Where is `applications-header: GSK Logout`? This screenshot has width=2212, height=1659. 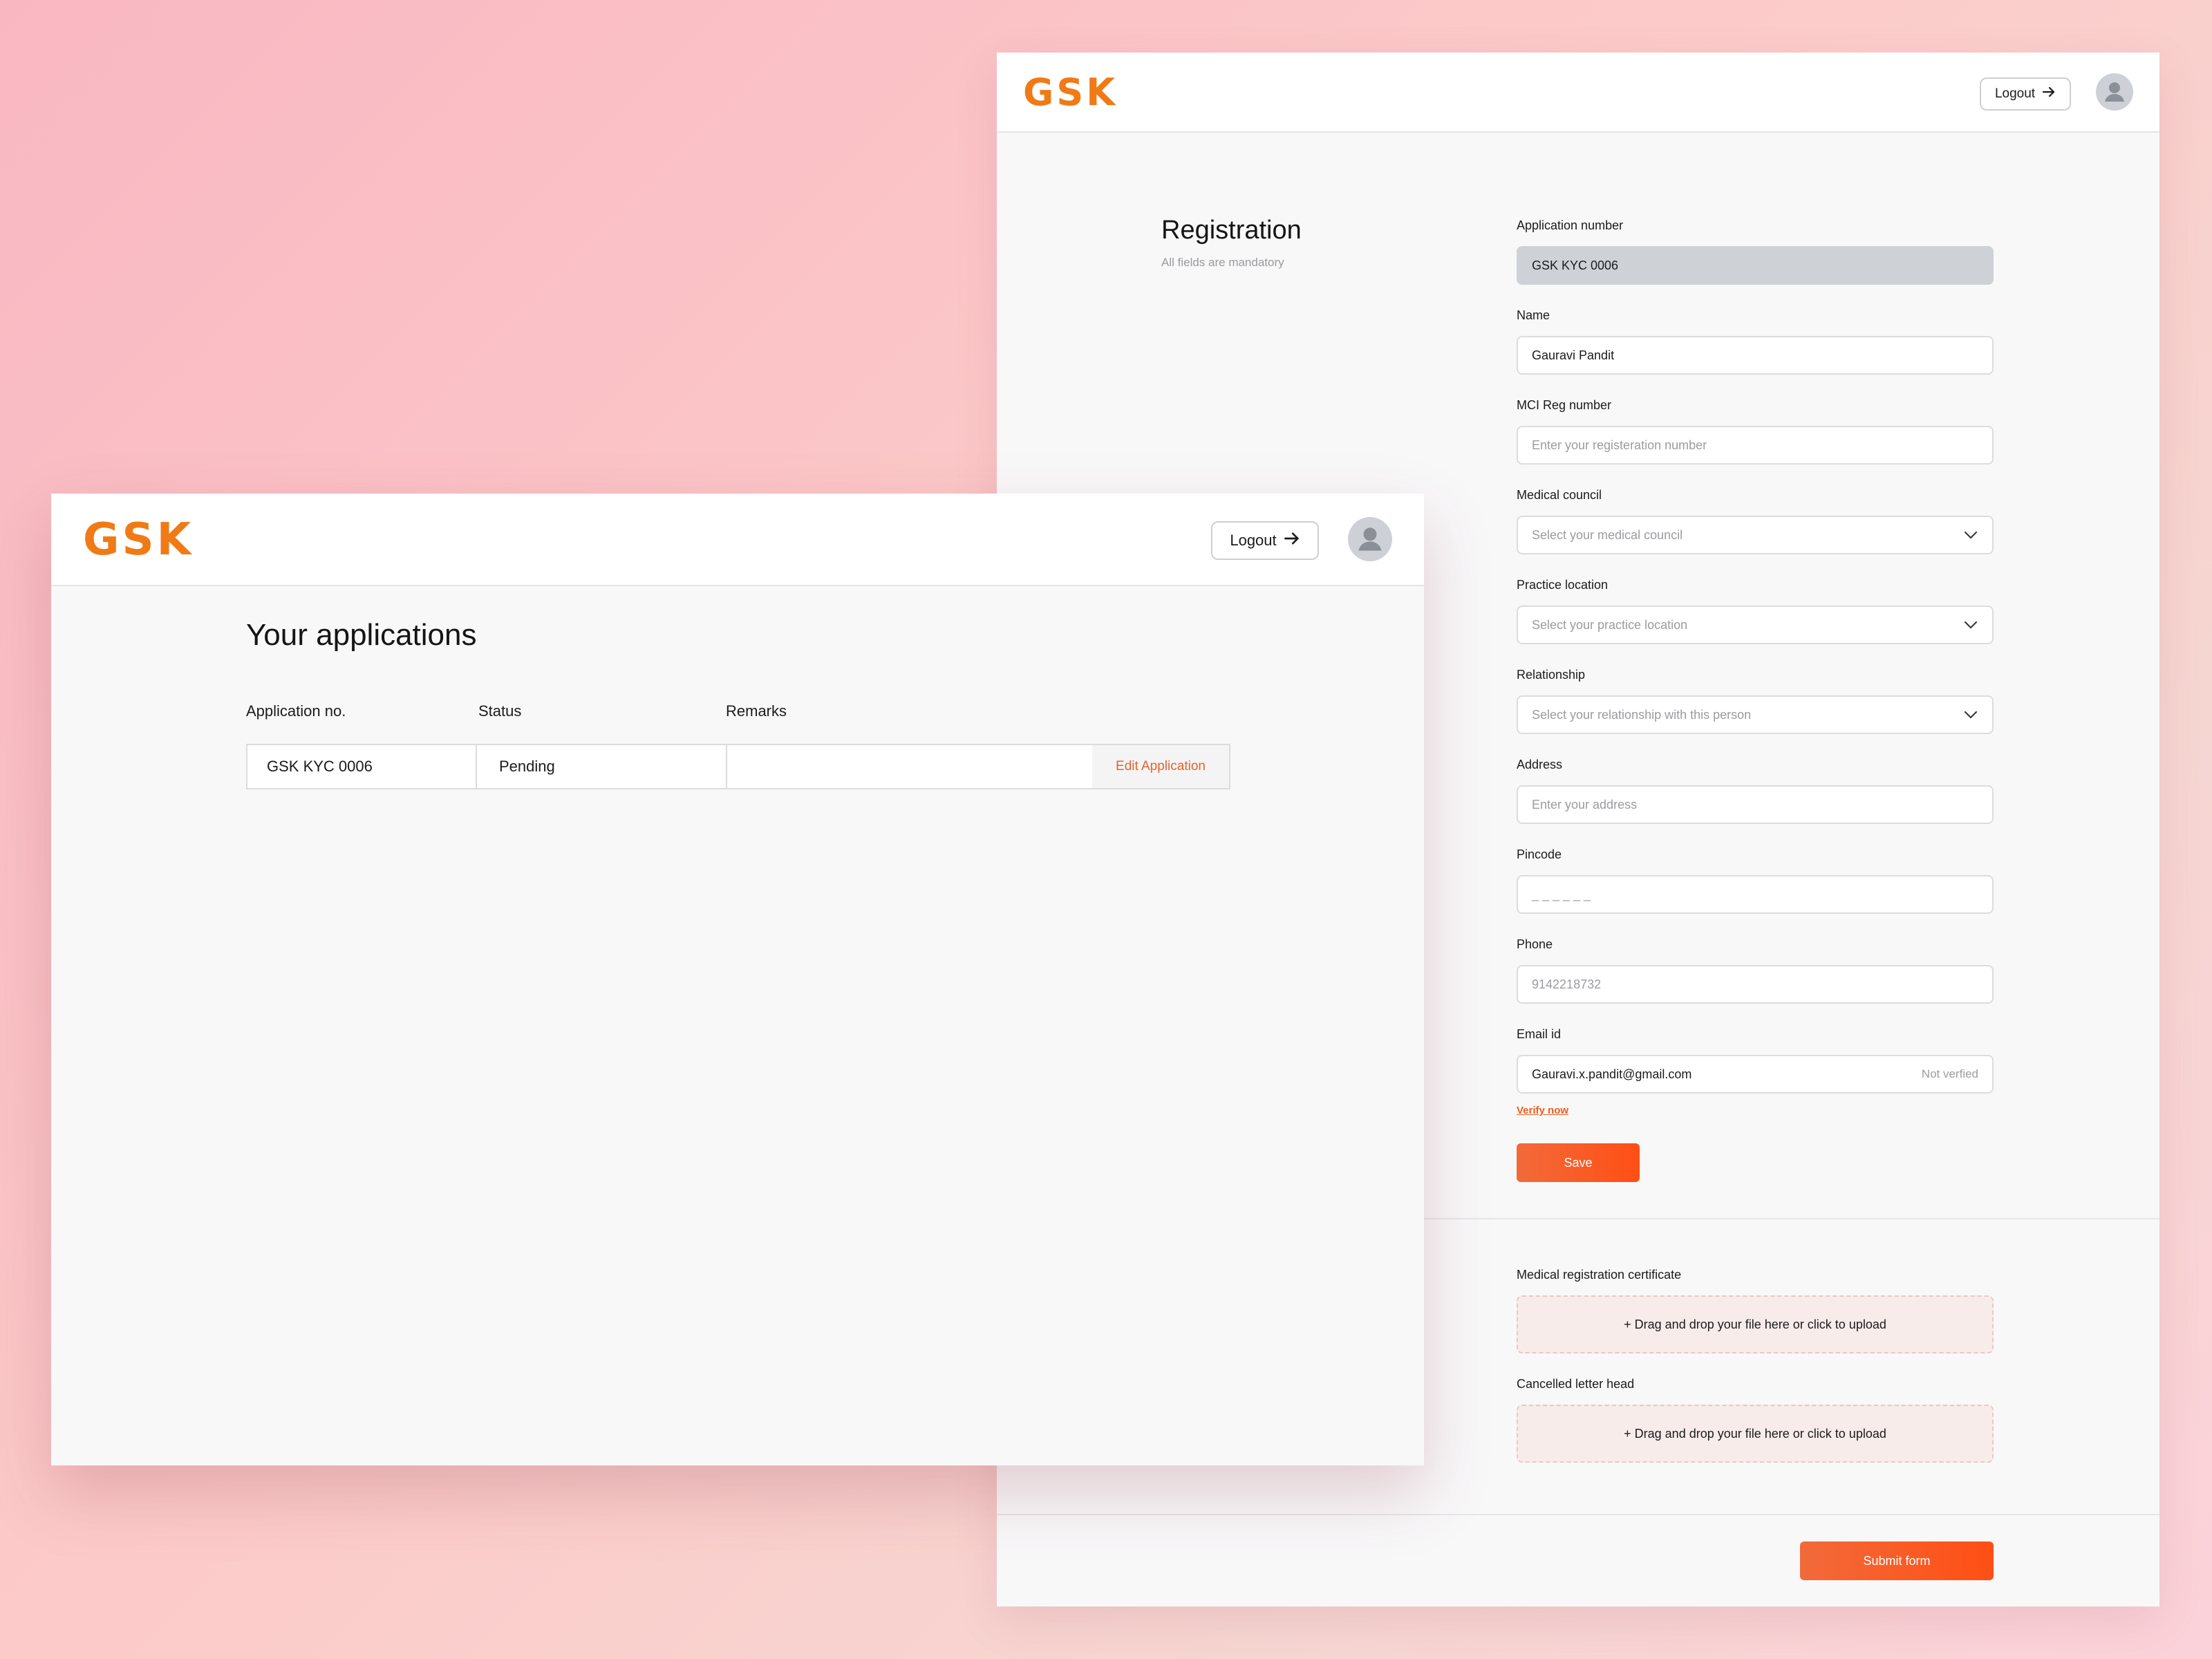 applications-header: GSK Logout is located at coordinates (737, 540).